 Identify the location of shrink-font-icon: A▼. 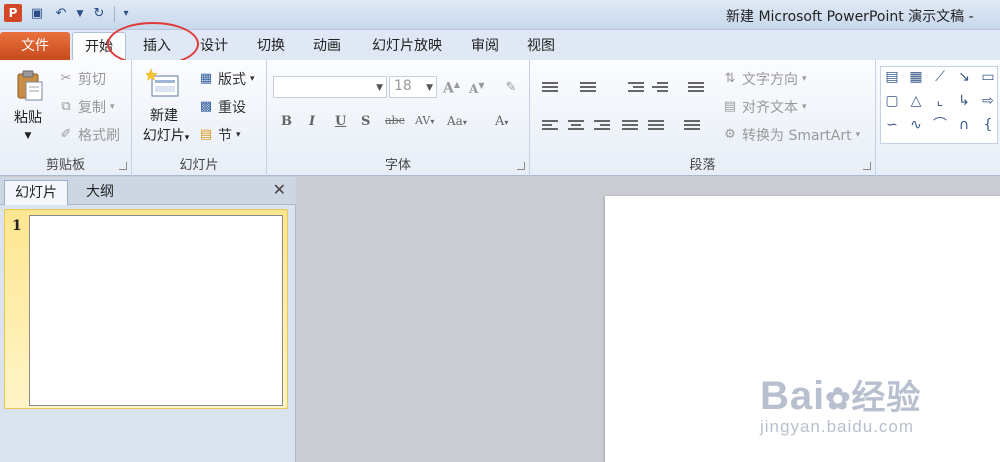
(477, 88).